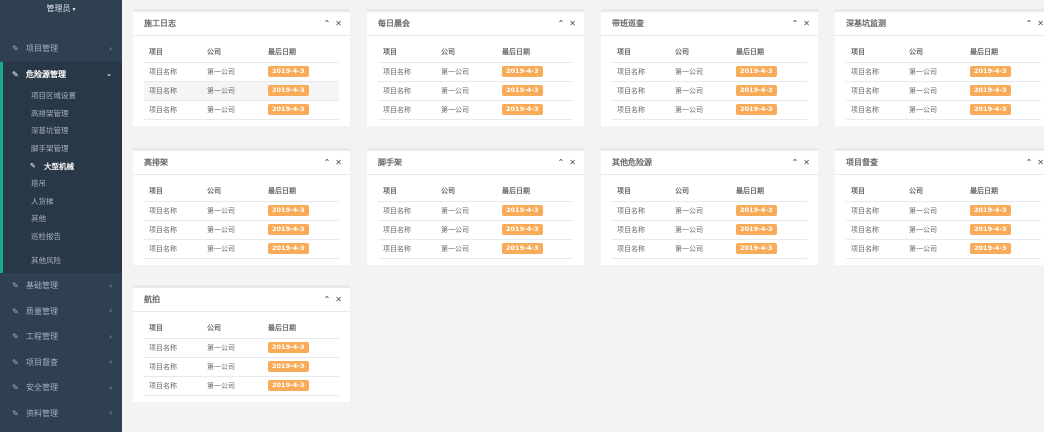  Describe the element at coordinates (62, 184) in the screenshot. I see `sub-item-tower-crane: 塔吊` at that location.